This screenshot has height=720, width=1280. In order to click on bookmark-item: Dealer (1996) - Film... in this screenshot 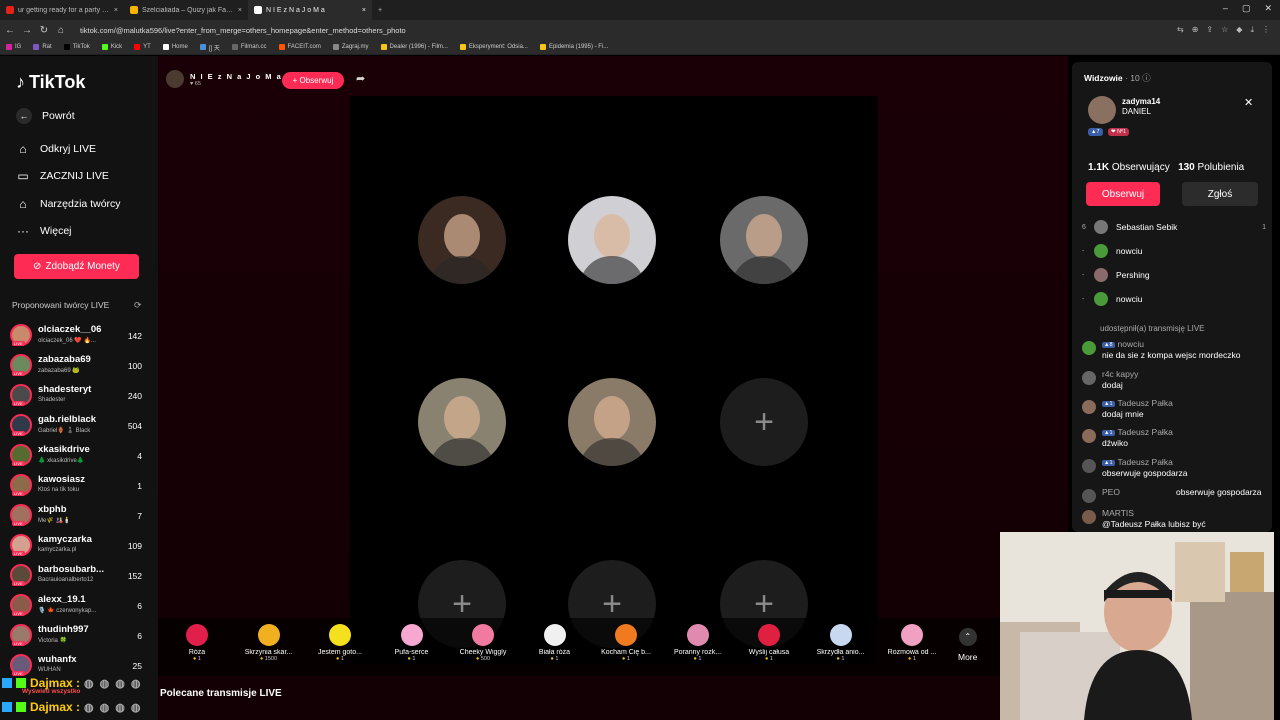, I will do `click(414, 47)`.